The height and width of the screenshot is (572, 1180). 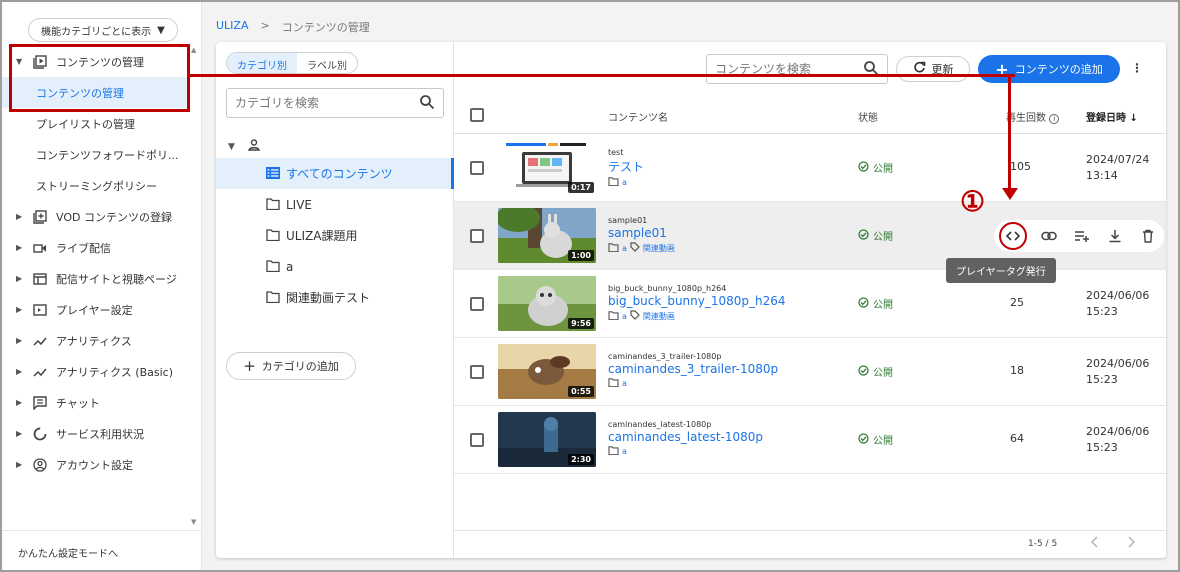 I want to click on sidebar-item-player-settings: ▶ プレイヤー設定, so click(x=96, y=309).